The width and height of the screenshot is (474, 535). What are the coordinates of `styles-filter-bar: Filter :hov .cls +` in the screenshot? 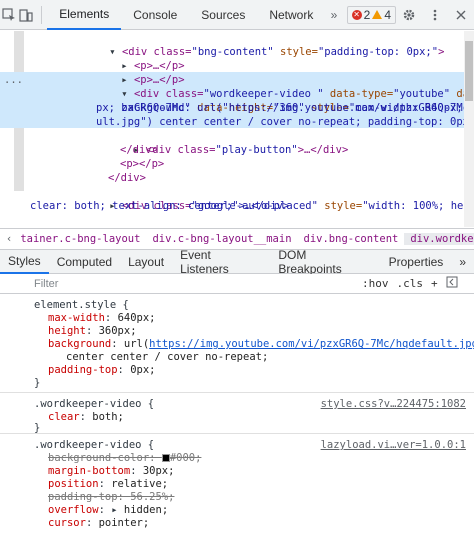 It's located at (237, 284).